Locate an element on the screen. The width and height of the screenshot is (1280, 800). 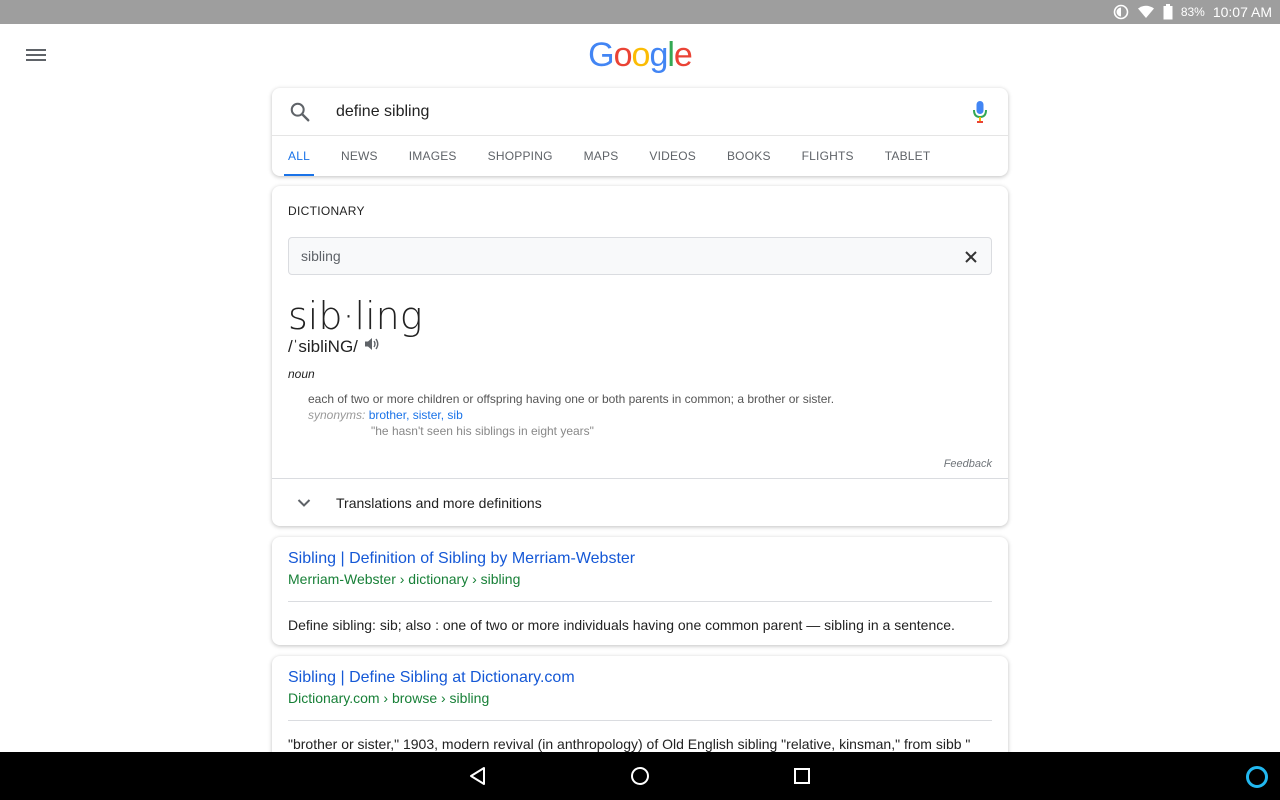
more-definitions-toggle: Translations and more definitions is located at coordinates (640, 502).